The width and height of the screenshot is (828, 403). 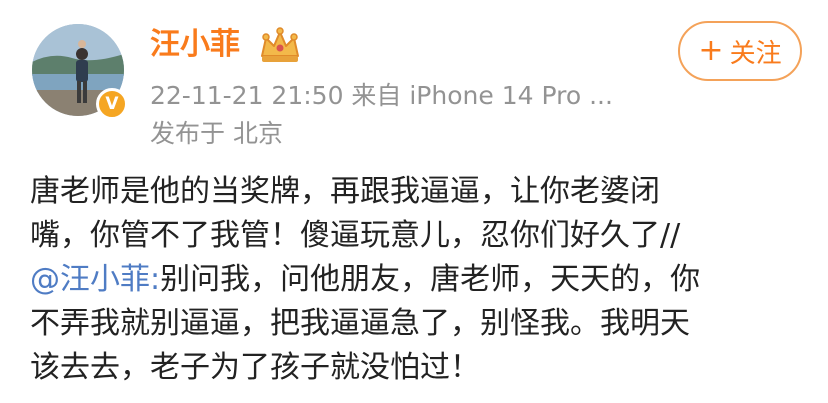 I want to click on post-text-line: 不弄我就别逼逼，把我逼逼急了，别怪我。我明天, so click(x=360, y=323).